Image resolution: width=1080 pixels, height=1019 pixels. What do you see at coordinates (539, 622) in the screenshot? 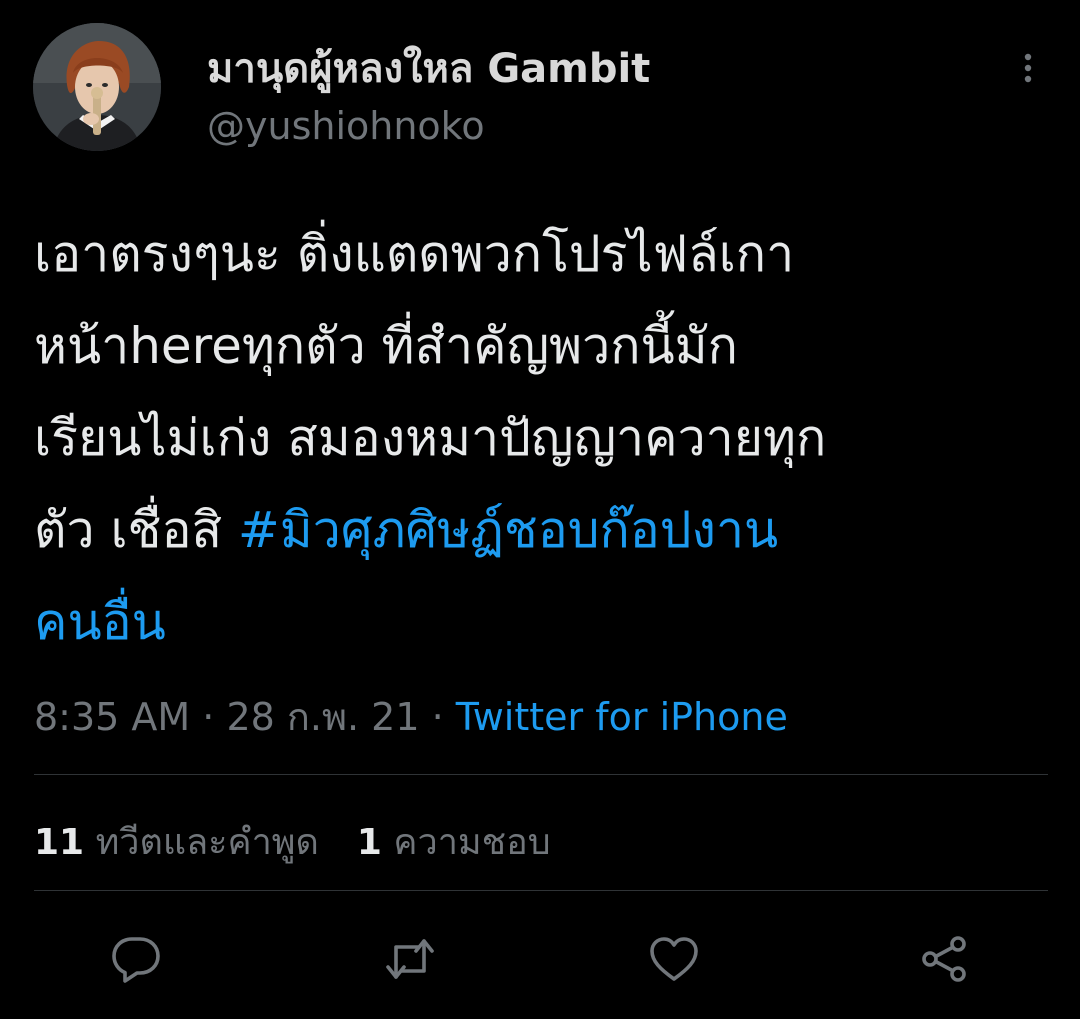
I see `tweet-text-line: คนอื่น` at bounding box center [539, 622].